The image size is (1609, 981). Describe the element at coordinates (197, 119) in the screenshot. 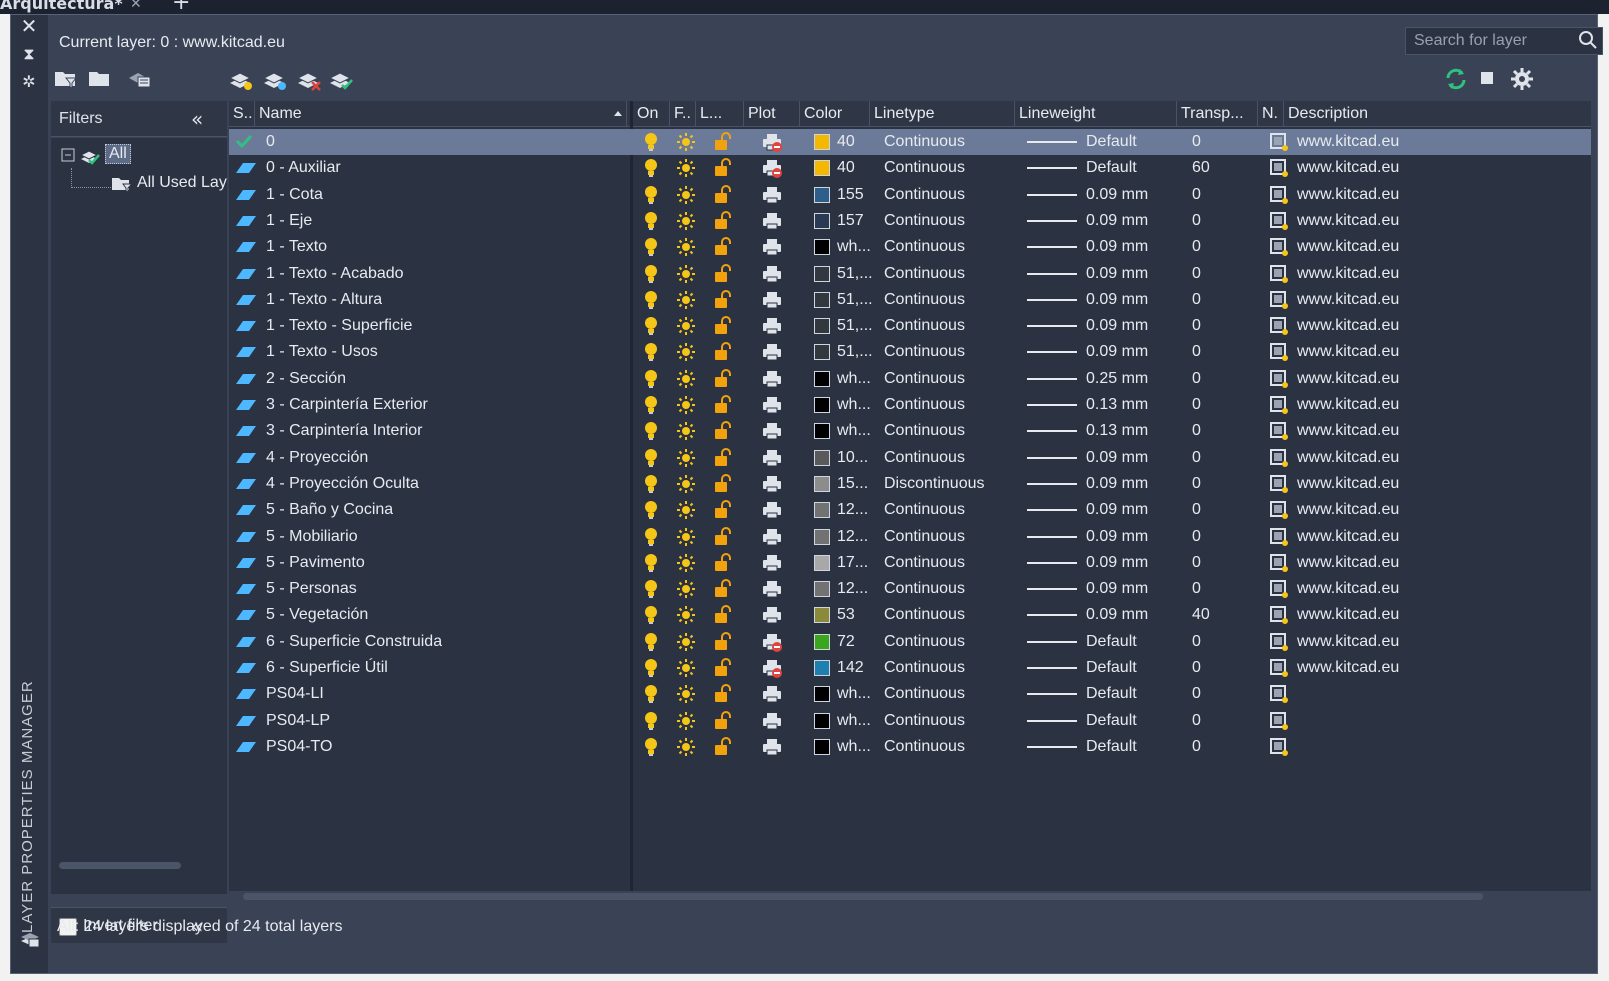

I see `collapse-filters-icon: «` at that location.